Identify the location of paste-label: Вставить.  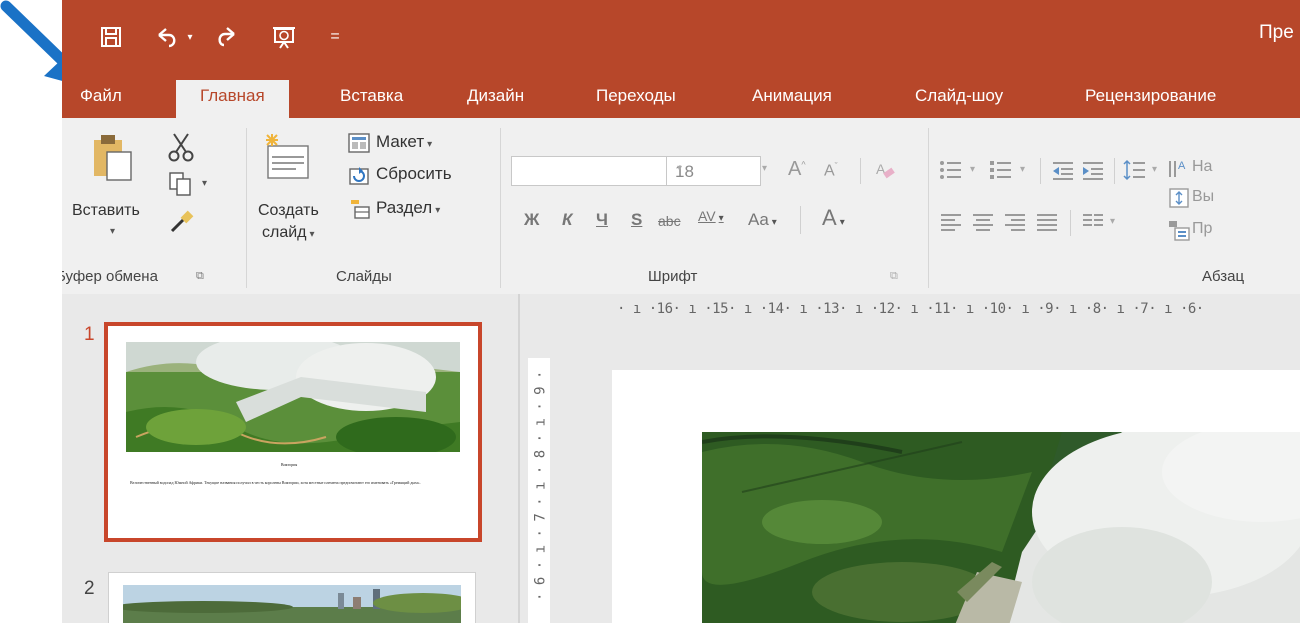
(106, 211).